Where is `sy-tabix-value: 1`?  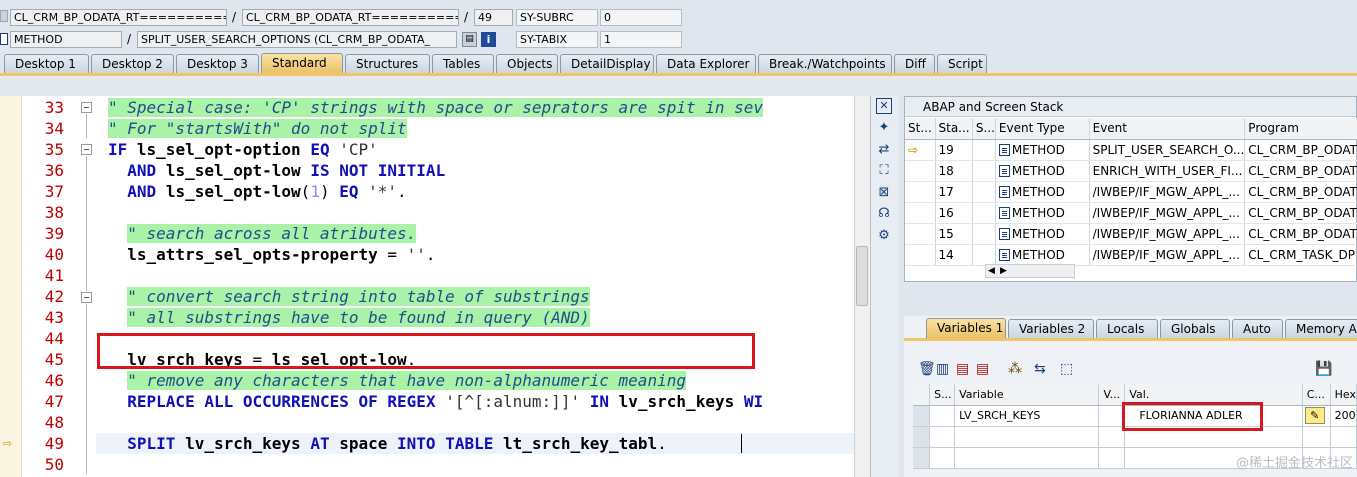 sy-tabix-value: 1 is located at coordinates (641, 39).